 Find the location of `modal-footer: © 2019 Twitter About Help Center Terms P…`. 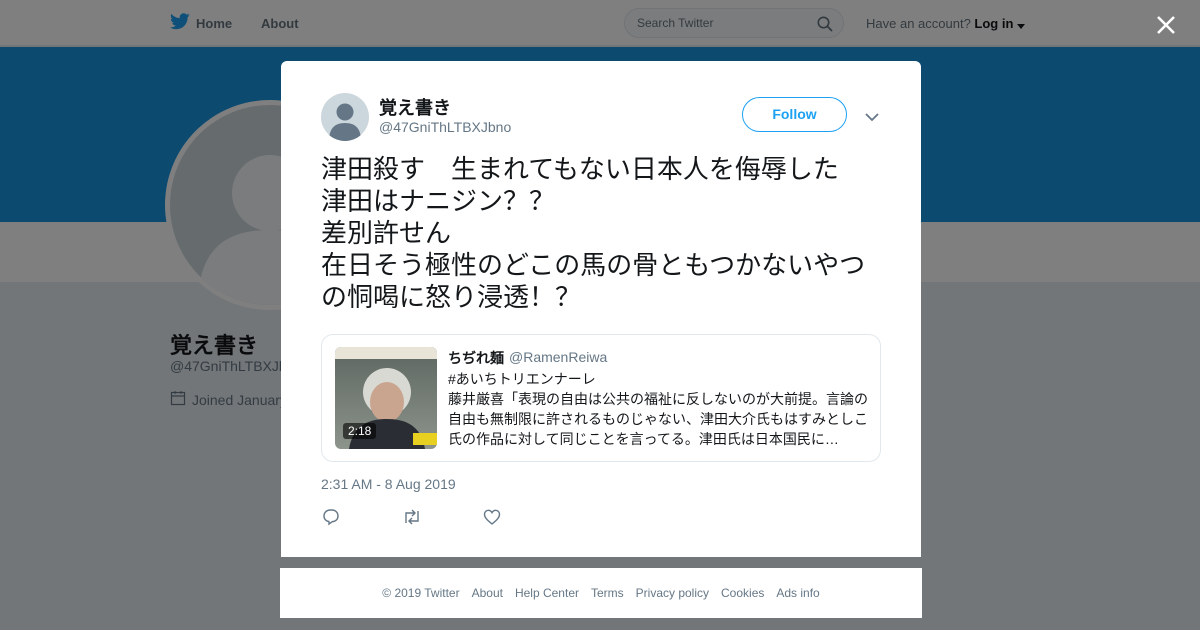

modal-footer: © 2019 Twitter About Help Center Terms P… is located at coordinates (601, 593).